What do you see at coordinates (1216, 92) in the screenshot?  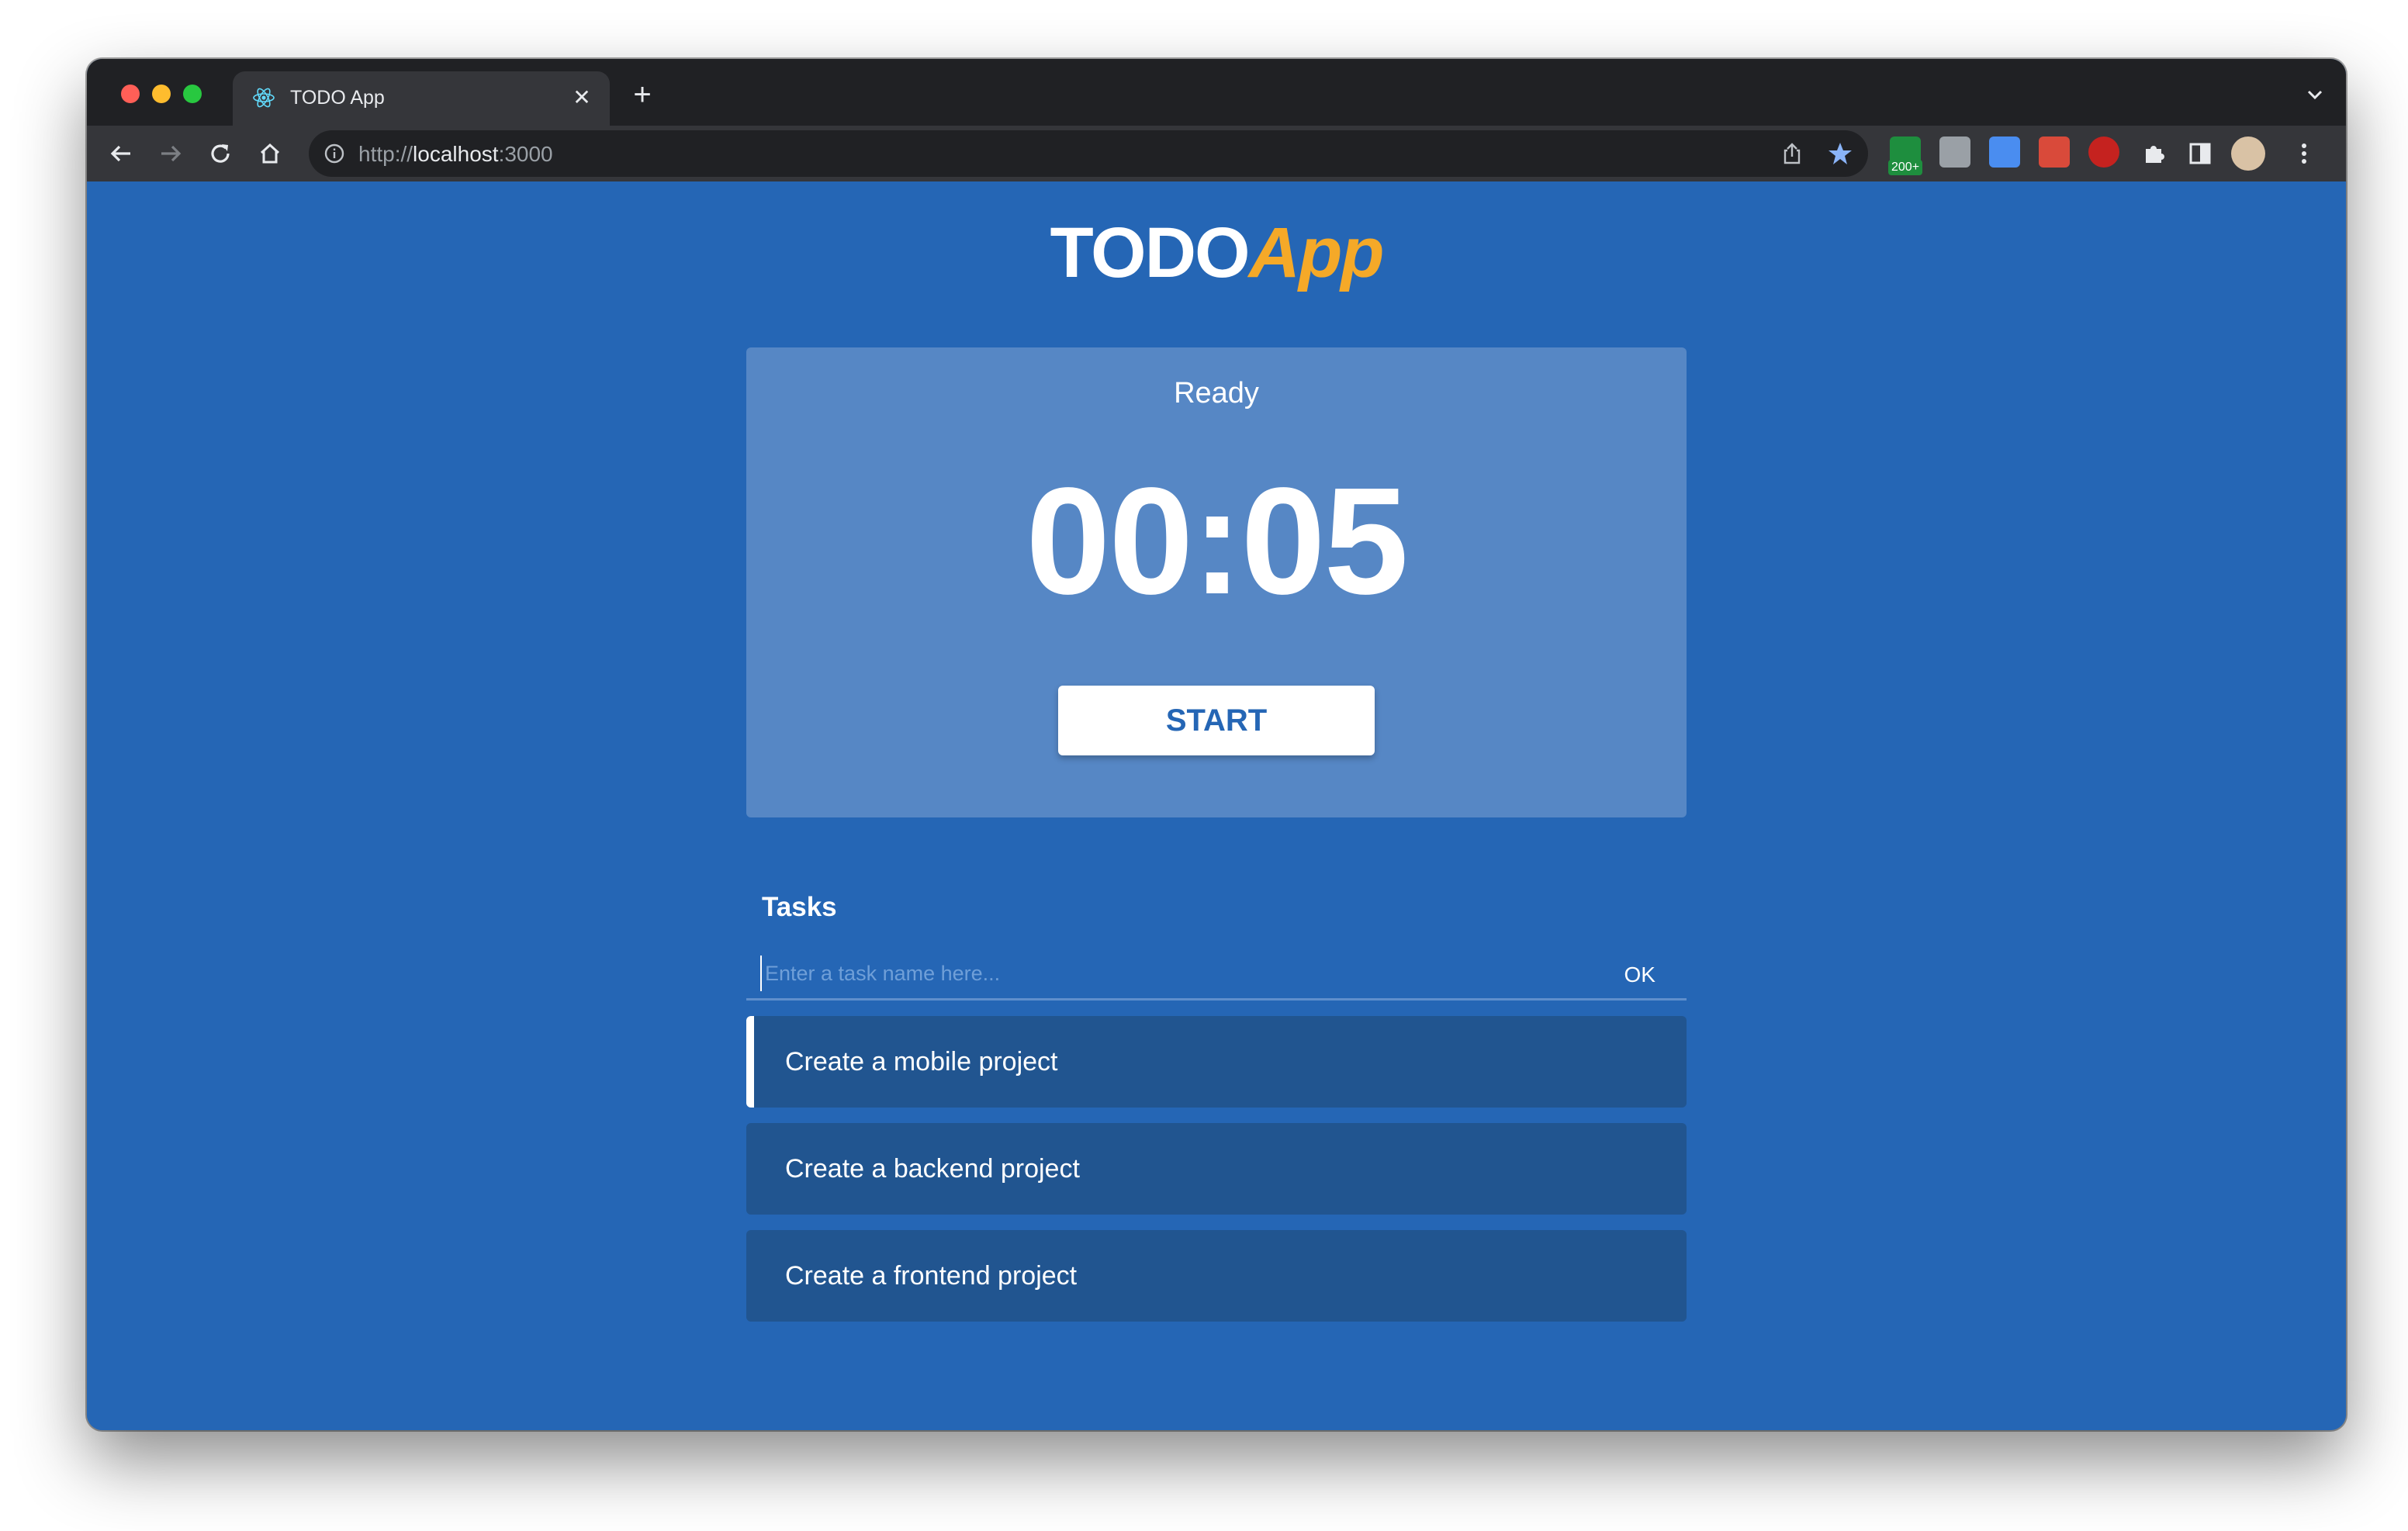 I see `tab-strip: TODO App ✕ +` at bounding box center [1216, 92].